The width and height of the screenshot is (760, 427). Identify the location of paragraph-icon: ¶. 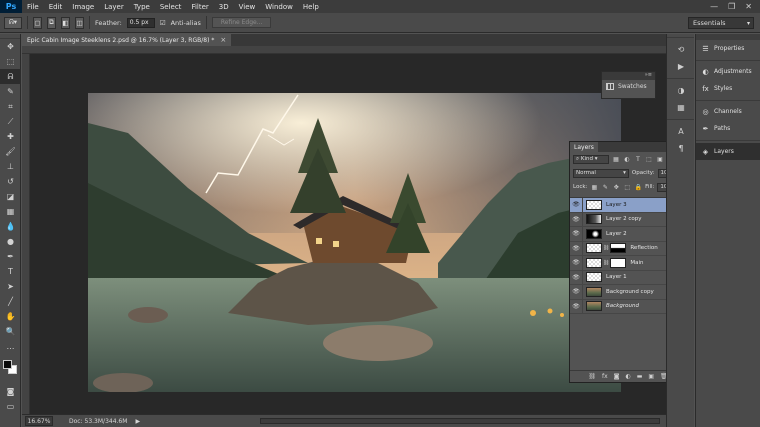
(681, 148).